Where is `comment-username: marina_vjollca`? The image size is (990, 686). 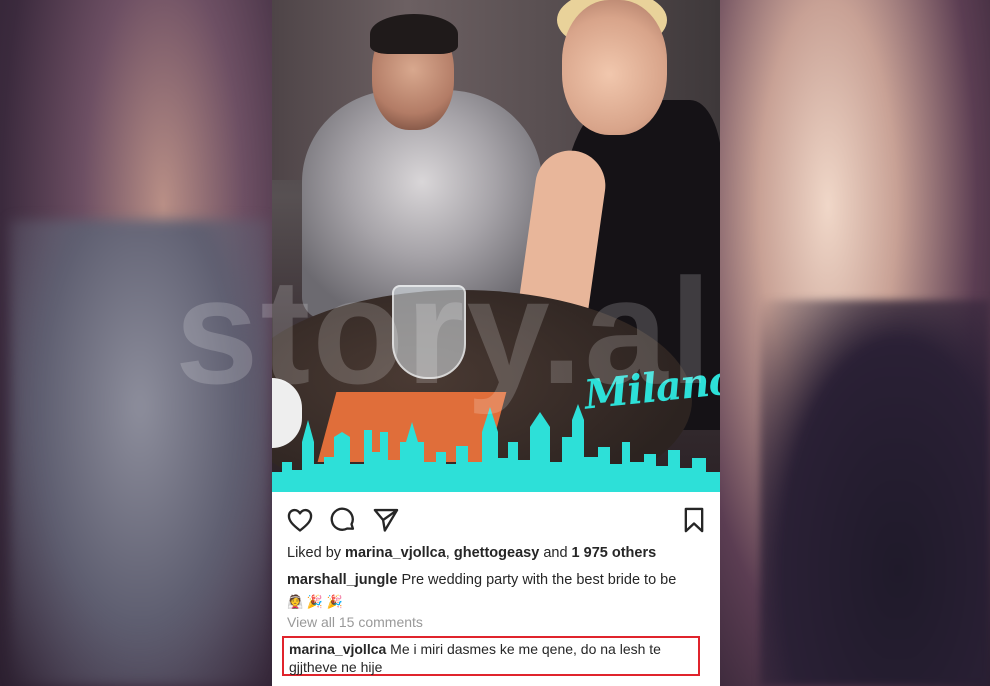 comment-username: marina_vjollca is located at coordinates (337, 649).